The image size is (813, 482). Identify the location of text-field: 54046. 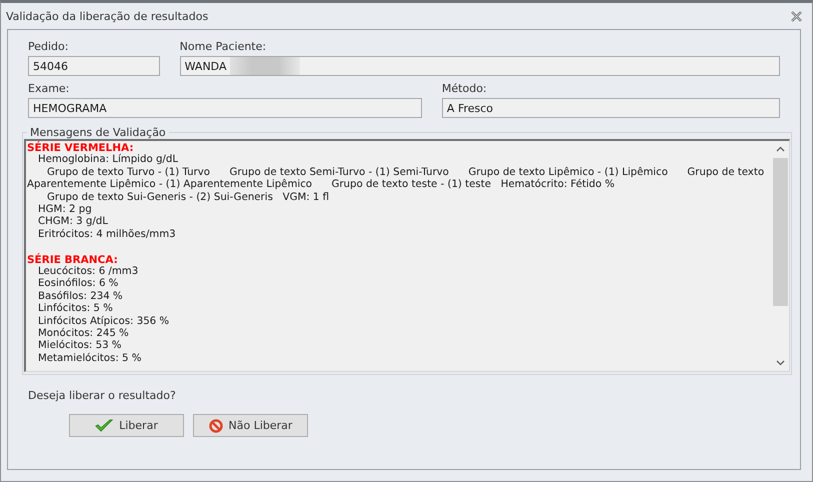
(94, 66).